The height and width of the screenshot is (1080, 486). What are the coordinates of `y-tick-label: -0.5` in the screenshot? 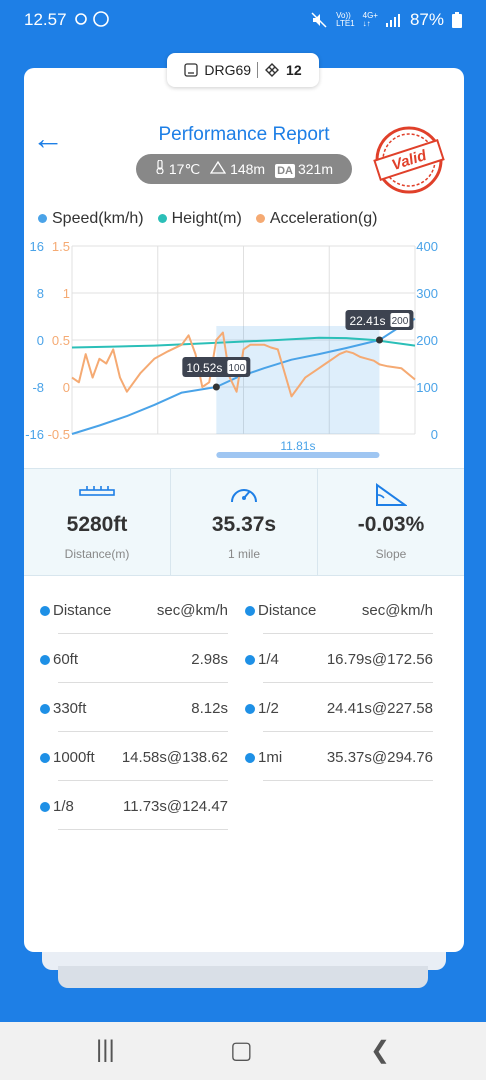 It's located at (59, 434).